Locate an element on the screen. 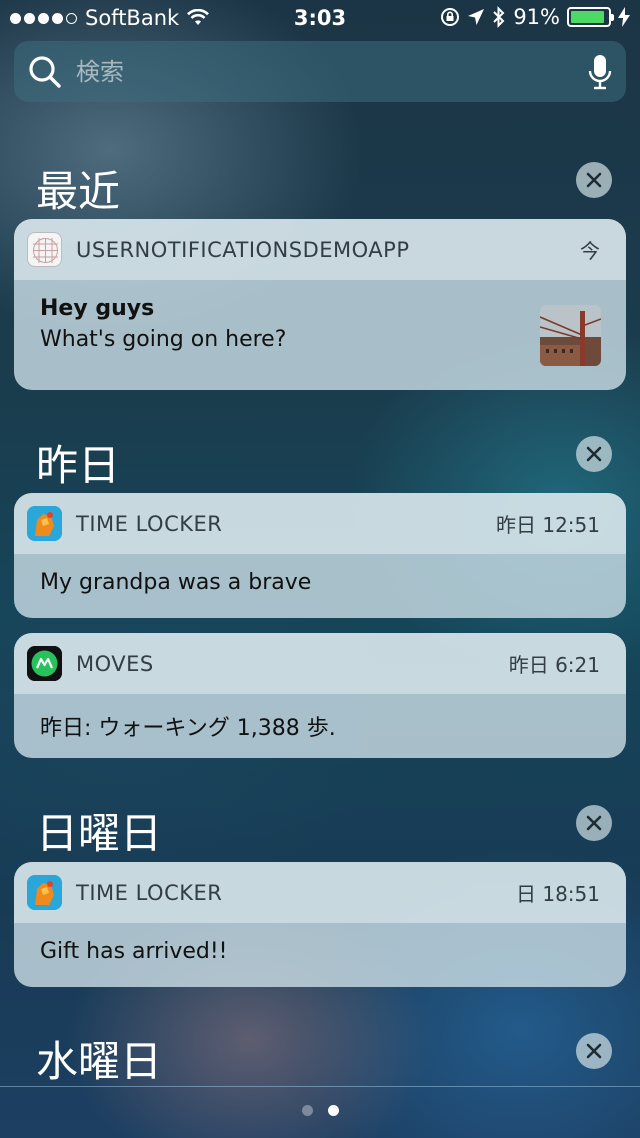  clear-wednesday-button is located at coordinates (594, 1051).